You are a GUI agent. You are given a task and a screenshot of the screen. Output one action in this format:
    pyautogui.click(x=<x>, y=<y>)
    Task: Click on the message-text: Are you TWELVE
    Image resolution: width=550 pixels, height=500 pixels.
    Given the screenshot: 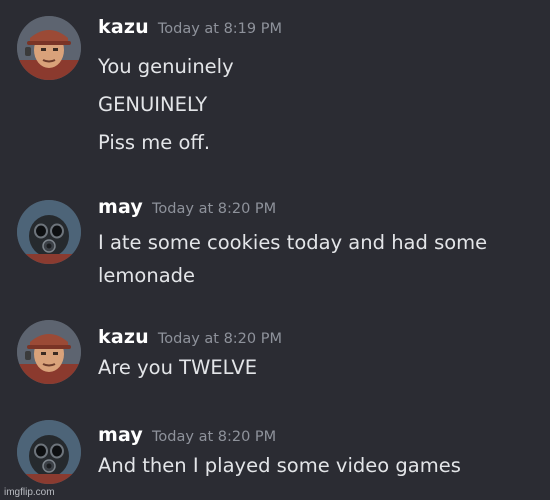 What is the action you would take?
    pyautogui.click(x=178, y=367)
    